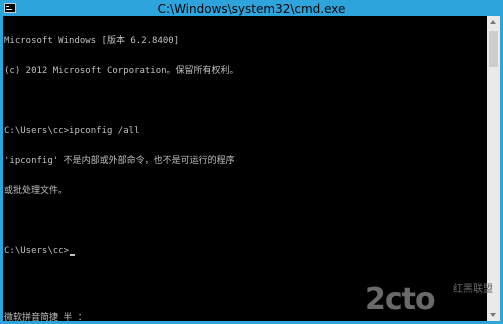 This screenshot has height=324, width=503. Describe the element at coordinates (36, 191) in the screenshot. I see `console-line: 或批处理文件。` at that location.